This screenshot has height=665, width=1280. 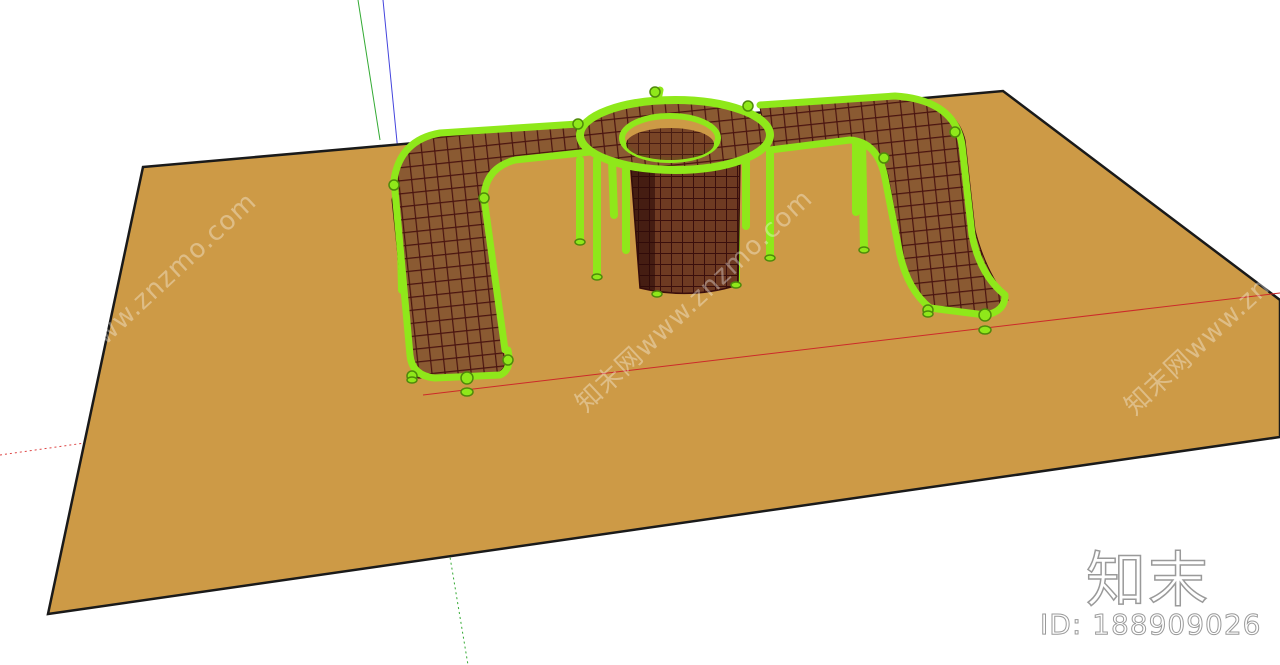 I want to click on image-id-label: ID: 188909026, so click(x=1150, y=625).